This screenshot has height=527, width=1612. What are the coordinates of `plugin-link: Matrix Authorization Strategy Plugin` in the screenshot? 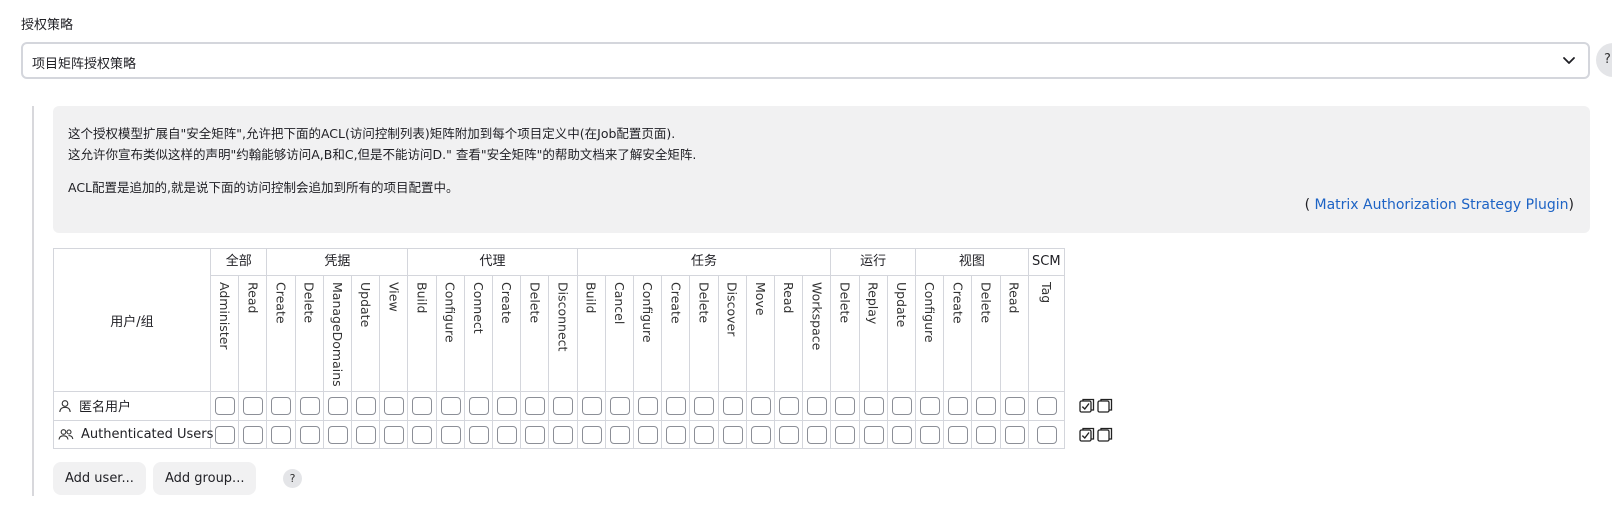 It's located at (1441, 205).